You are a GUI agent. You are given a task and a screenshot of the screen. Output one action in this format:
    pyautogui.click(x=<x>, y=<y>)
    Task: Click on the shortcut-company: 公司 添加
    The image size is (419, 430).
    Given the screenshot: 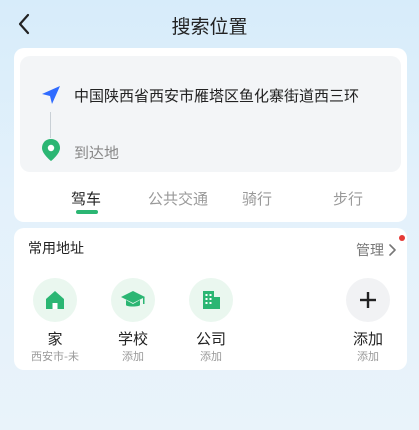 What is the action you would take?
    pyautogui.click(x=211, y=320)
    